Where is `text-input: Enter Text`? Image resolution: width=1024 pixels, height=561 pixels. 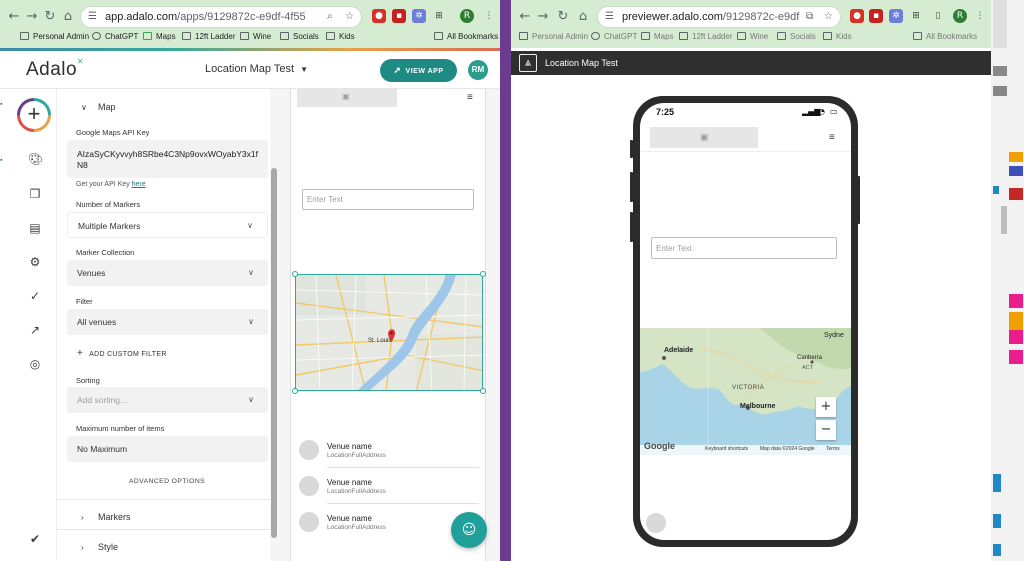
text-input: Enter Text is located at coordinates (744, 248).